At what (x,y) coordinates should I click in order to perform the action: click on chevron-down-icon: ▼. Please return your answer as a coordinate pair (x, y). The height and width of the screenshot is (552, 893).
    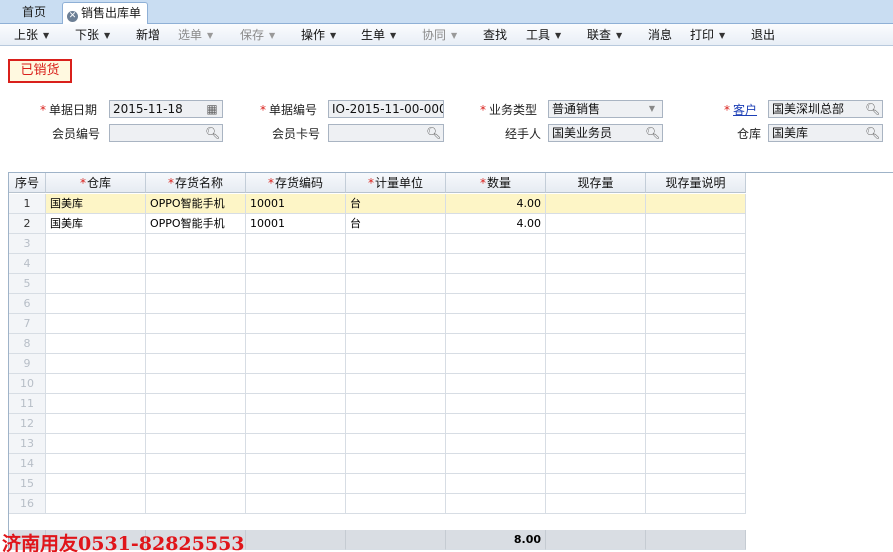
    Looking at the image, I should click on (652, 109).